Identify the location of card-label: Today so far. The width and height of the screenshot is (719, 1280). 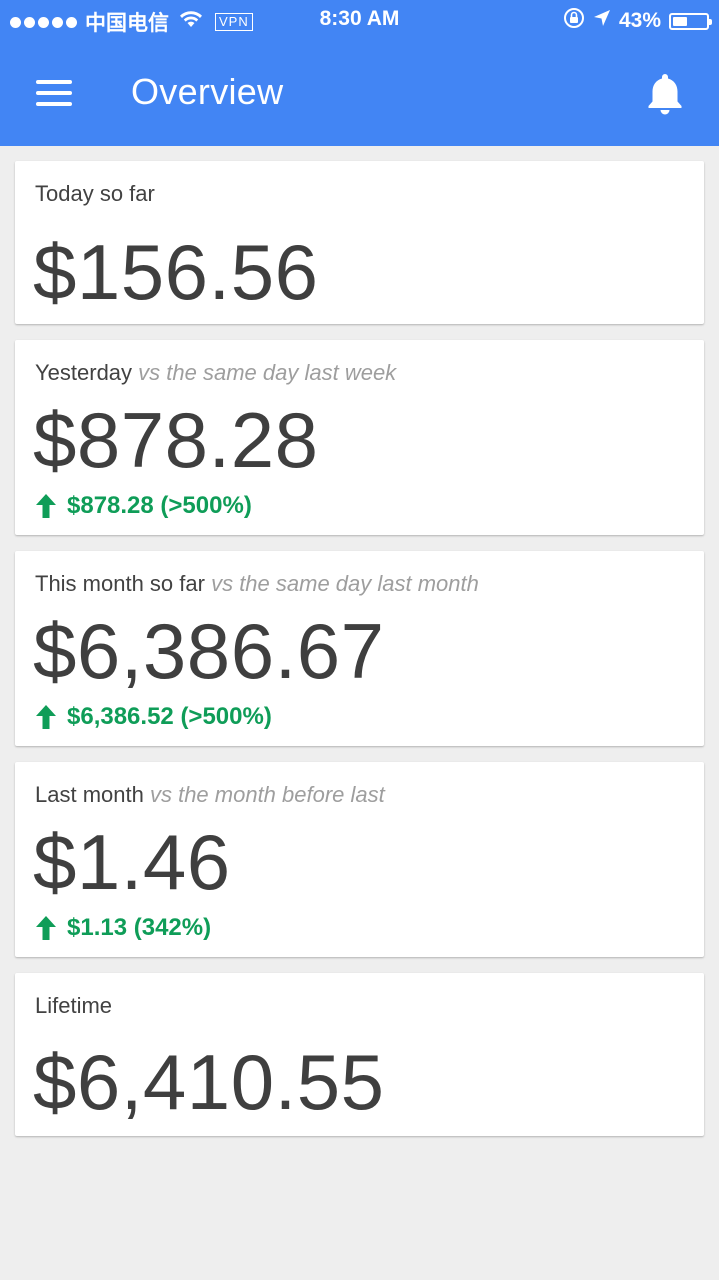
(95, 194).